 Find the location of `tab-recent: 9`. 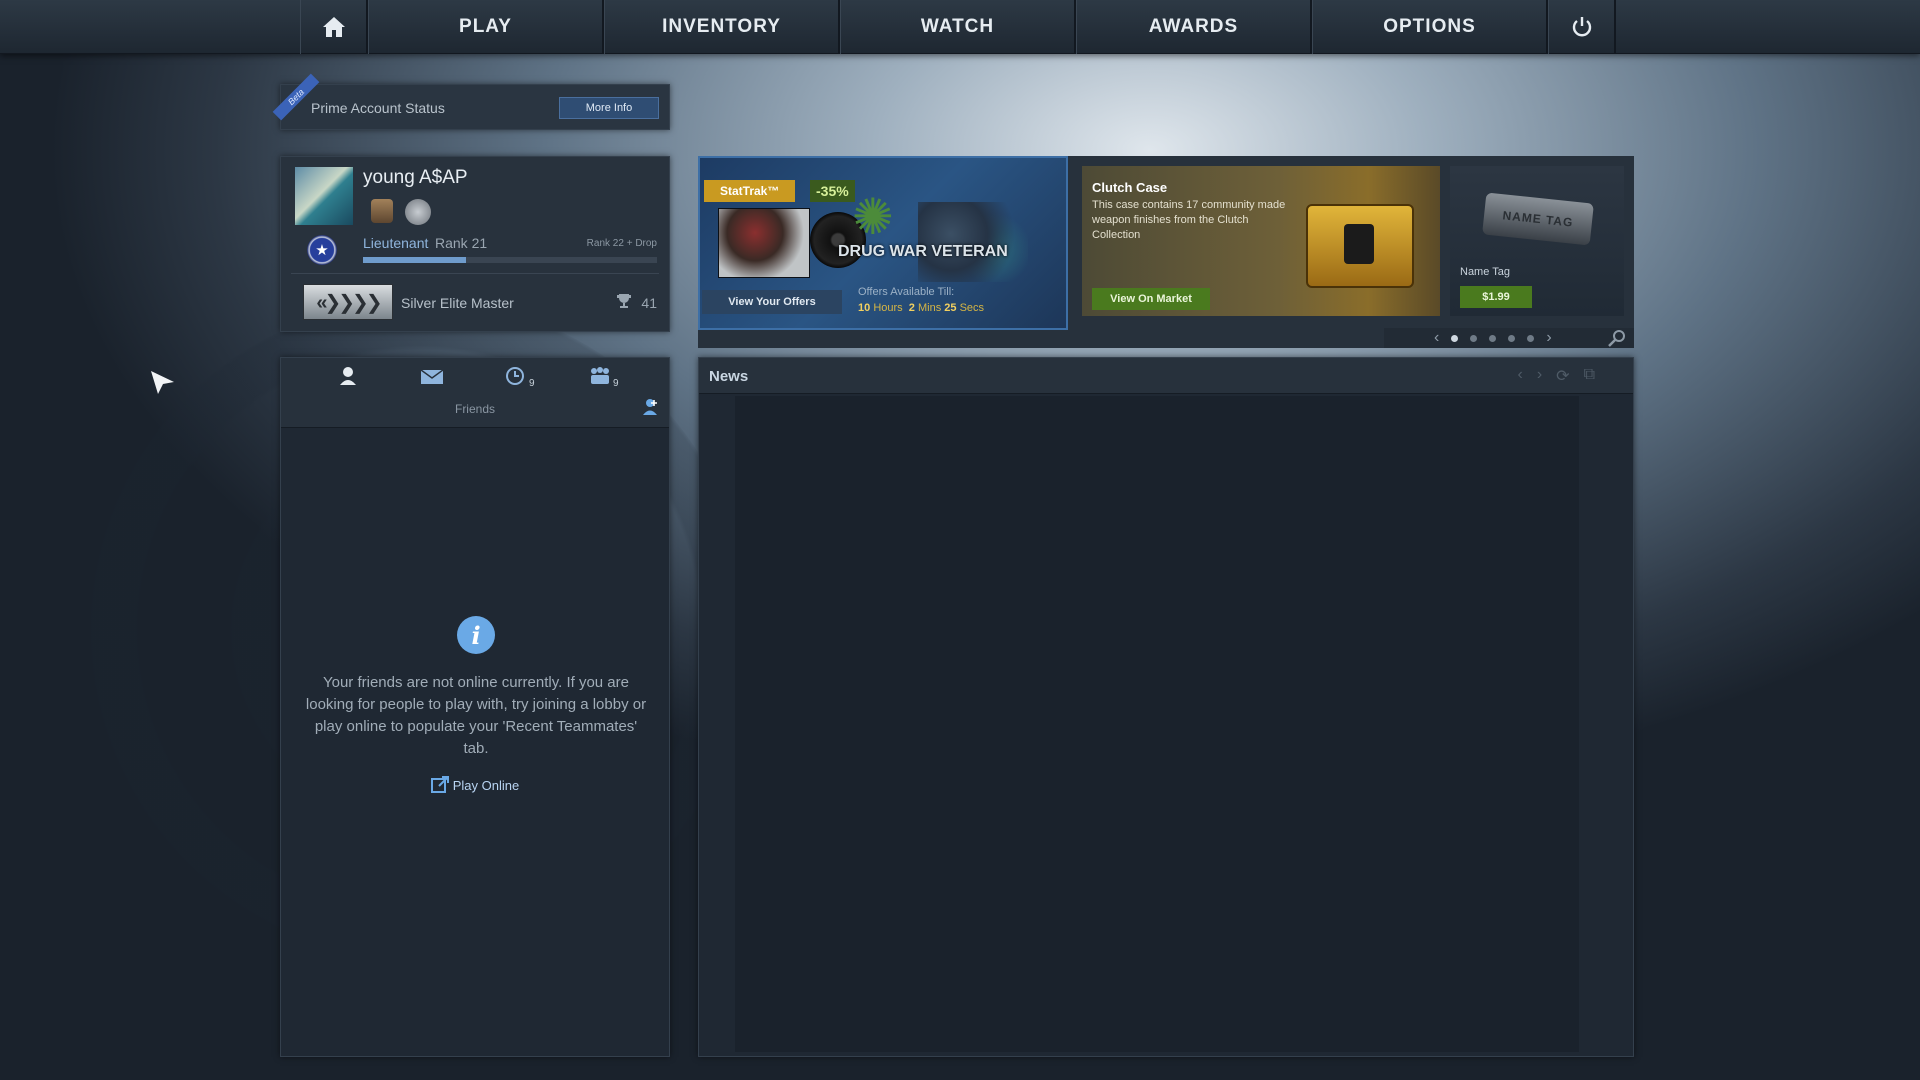

tab-recent: 9 is located at coordinates (520, 378).